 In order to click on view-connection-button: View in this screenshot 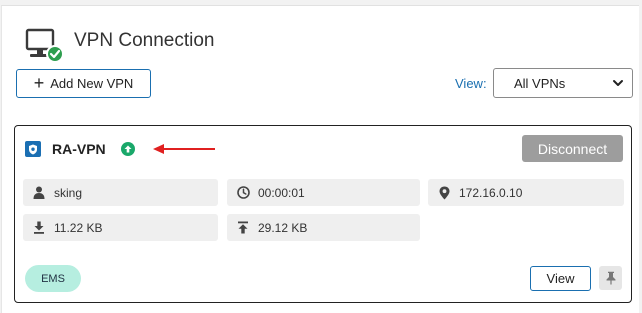, I will do `click(560, 278)`.